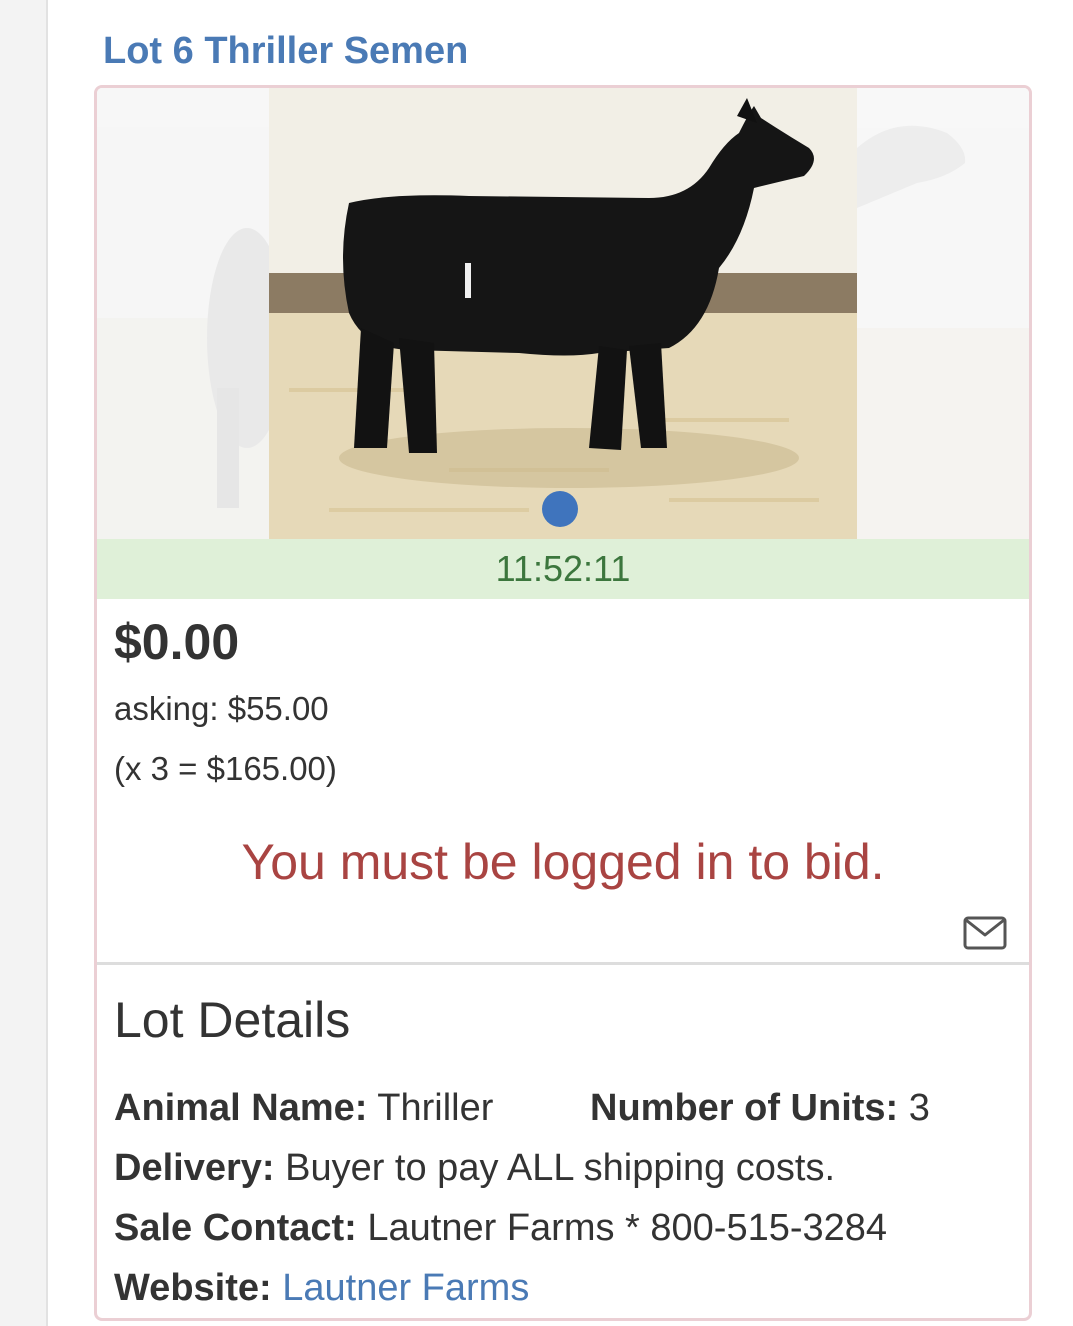 The height and width of the screenshot is (1326, 1073). I want to click on lot-title-link: Lot 6 Thriller Semen, so click(285, 51).